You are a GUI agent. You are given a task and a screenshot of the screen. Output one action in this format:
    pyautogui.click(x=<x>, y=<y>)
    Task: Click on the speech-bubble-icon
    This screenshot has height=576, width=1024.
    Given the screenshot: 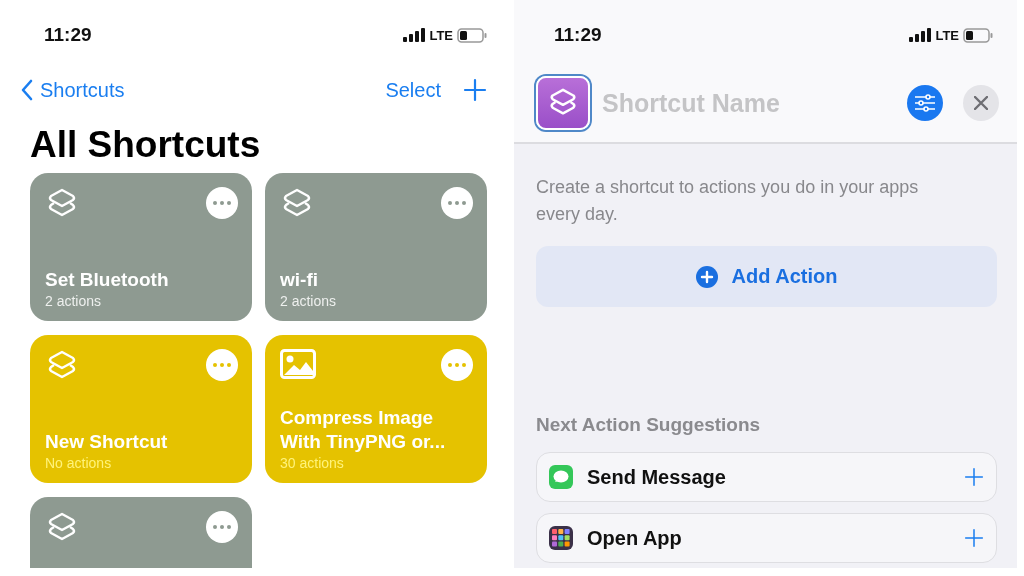 What is the action you would take?
    pyautogui.click(x=561, y=477)
    